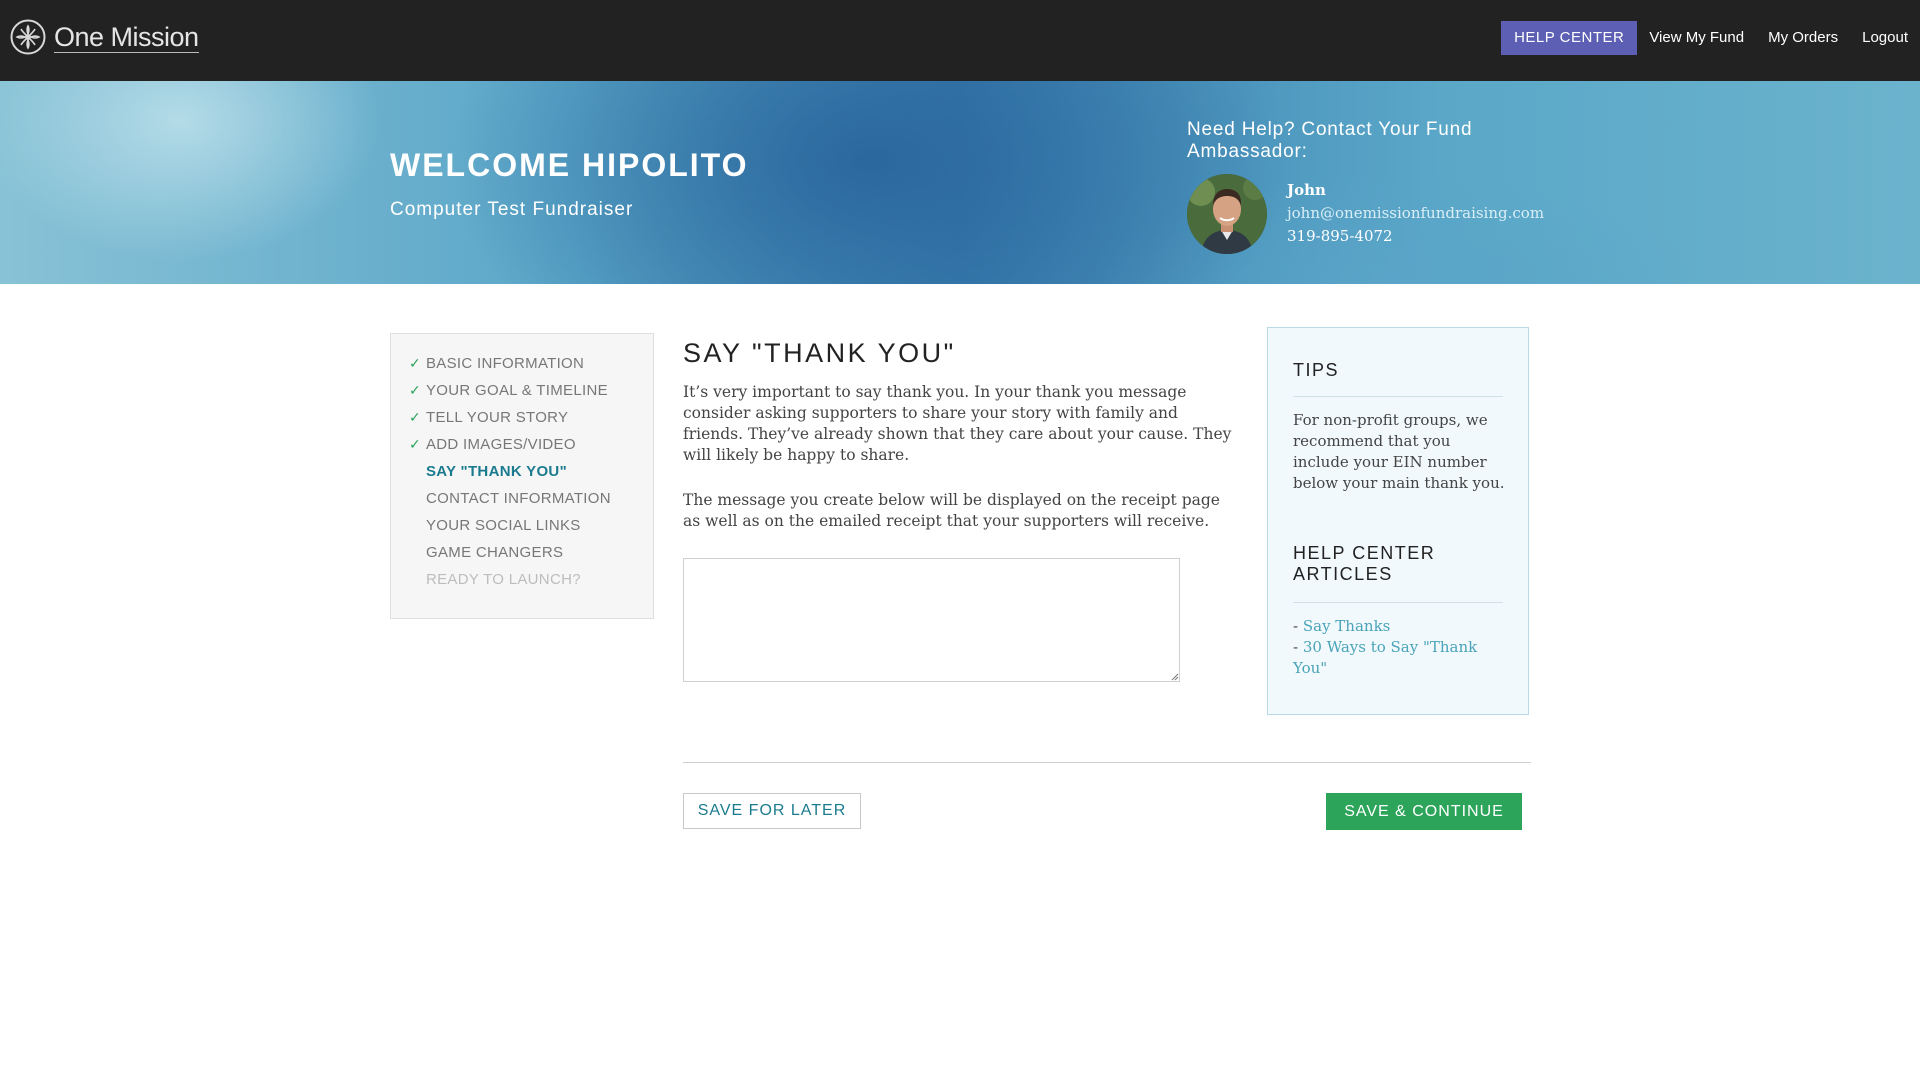  Describe the element at coordinates (497, 417) in the screenshot. I see `step-label: TELL YOUR STORY` at that location.